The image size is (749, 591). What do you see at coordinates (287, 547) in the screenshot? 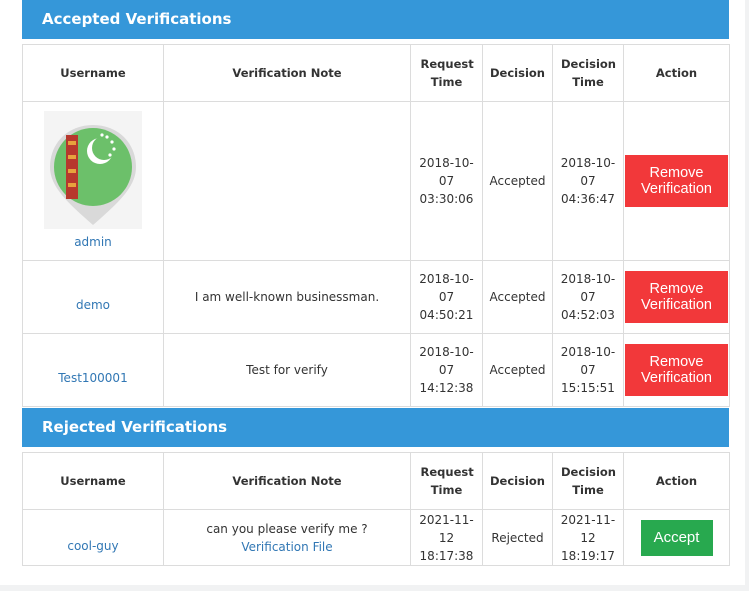
I see `verification-file-link: Verification File` at bounding box center [287, 547].